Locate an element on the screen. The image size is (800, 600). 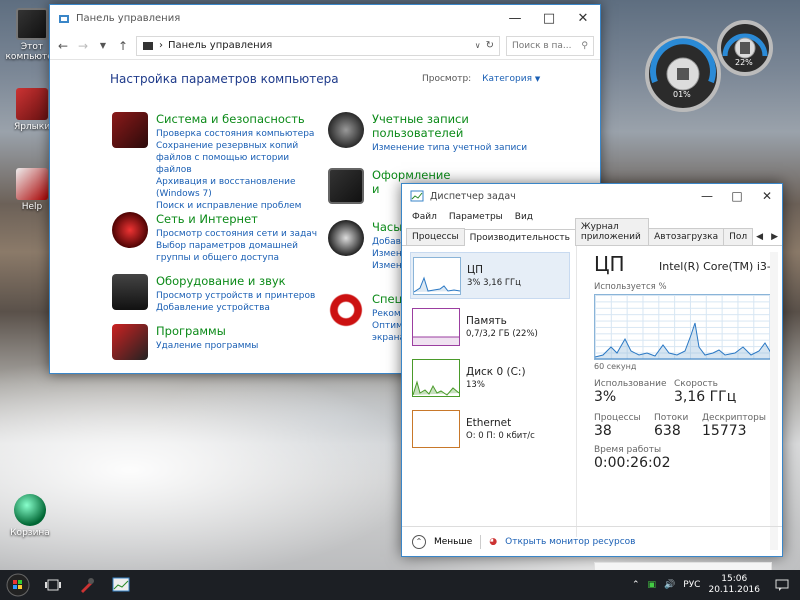
category-accessibility: Специ Реком Оптим экрана is located at coordinates (369, 318).